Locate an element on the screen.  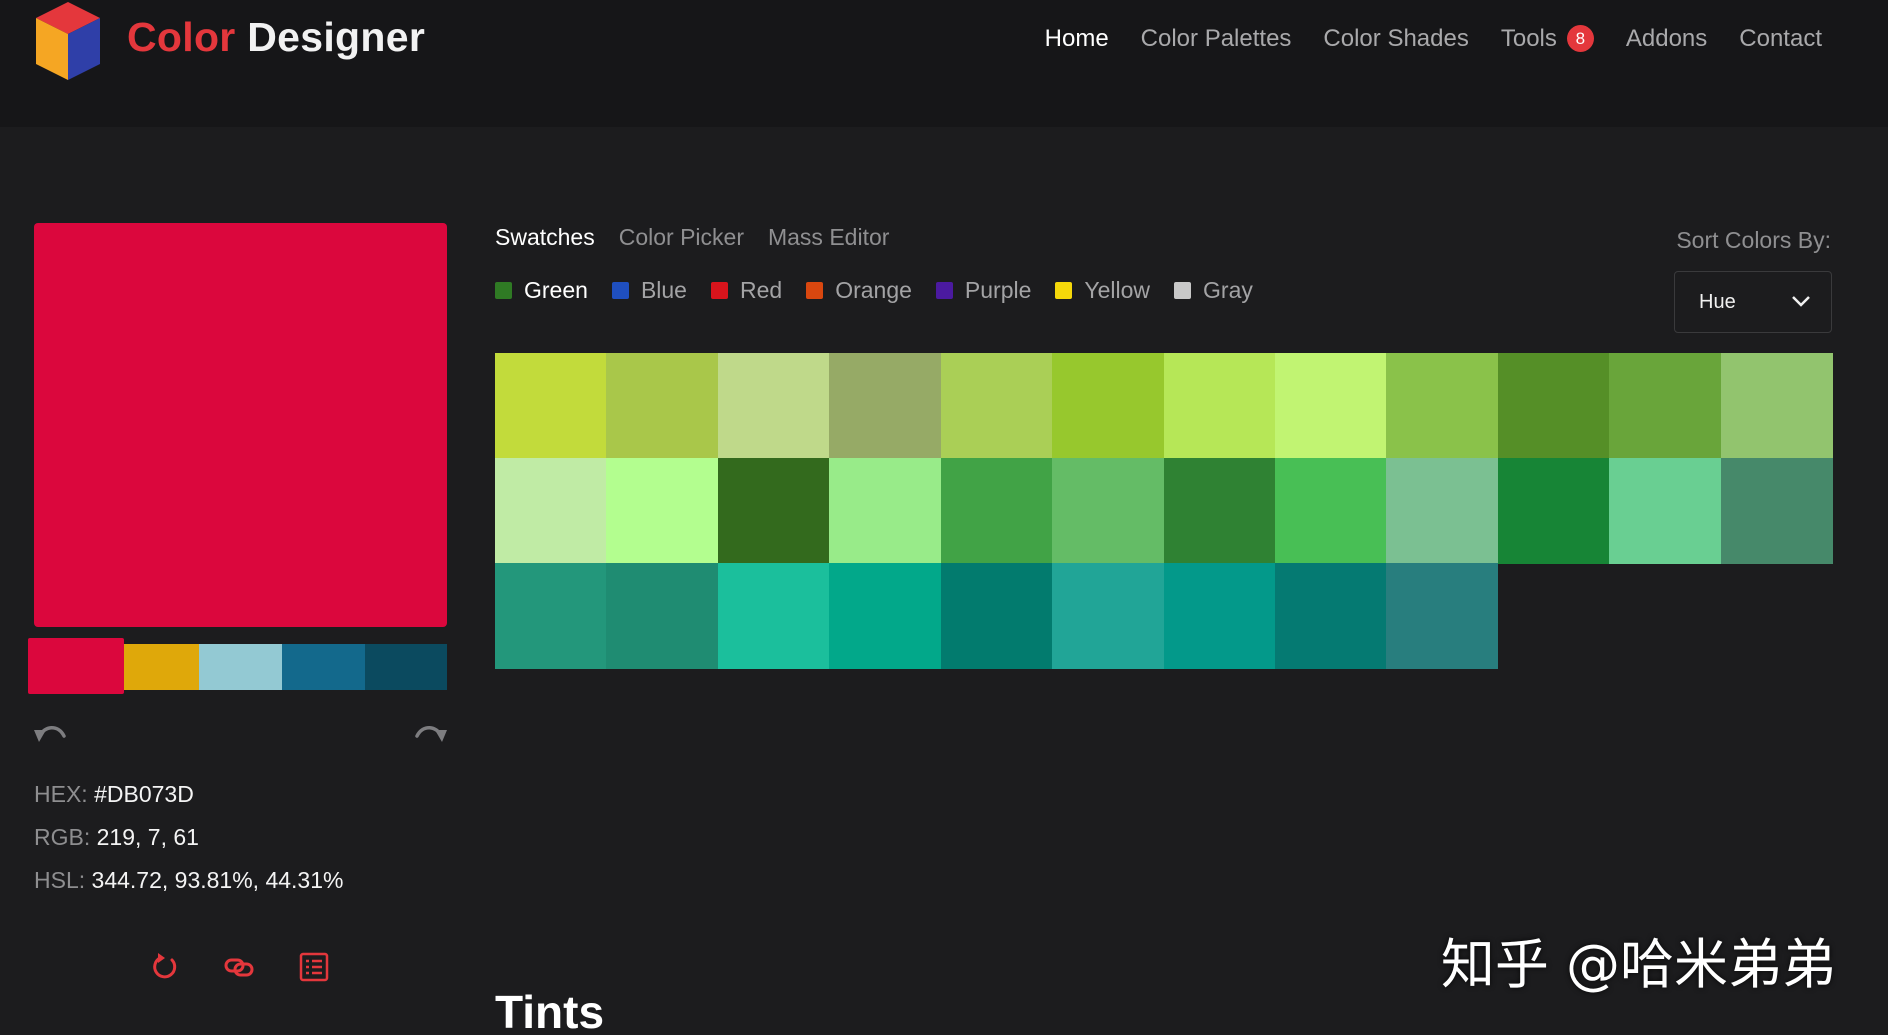
nav-home: Home is located at coordinates (1077, 39).